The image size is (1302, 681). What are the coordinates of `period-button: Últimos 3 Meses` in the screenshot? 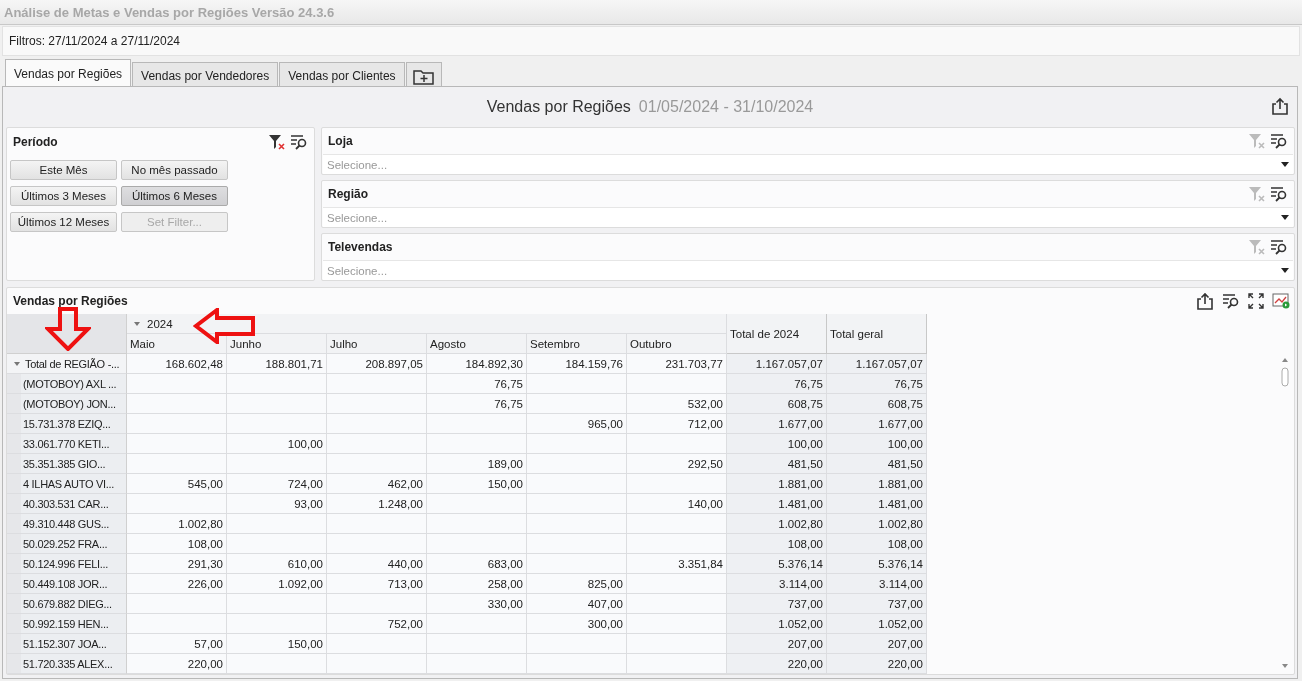 It's located at (63, 196).